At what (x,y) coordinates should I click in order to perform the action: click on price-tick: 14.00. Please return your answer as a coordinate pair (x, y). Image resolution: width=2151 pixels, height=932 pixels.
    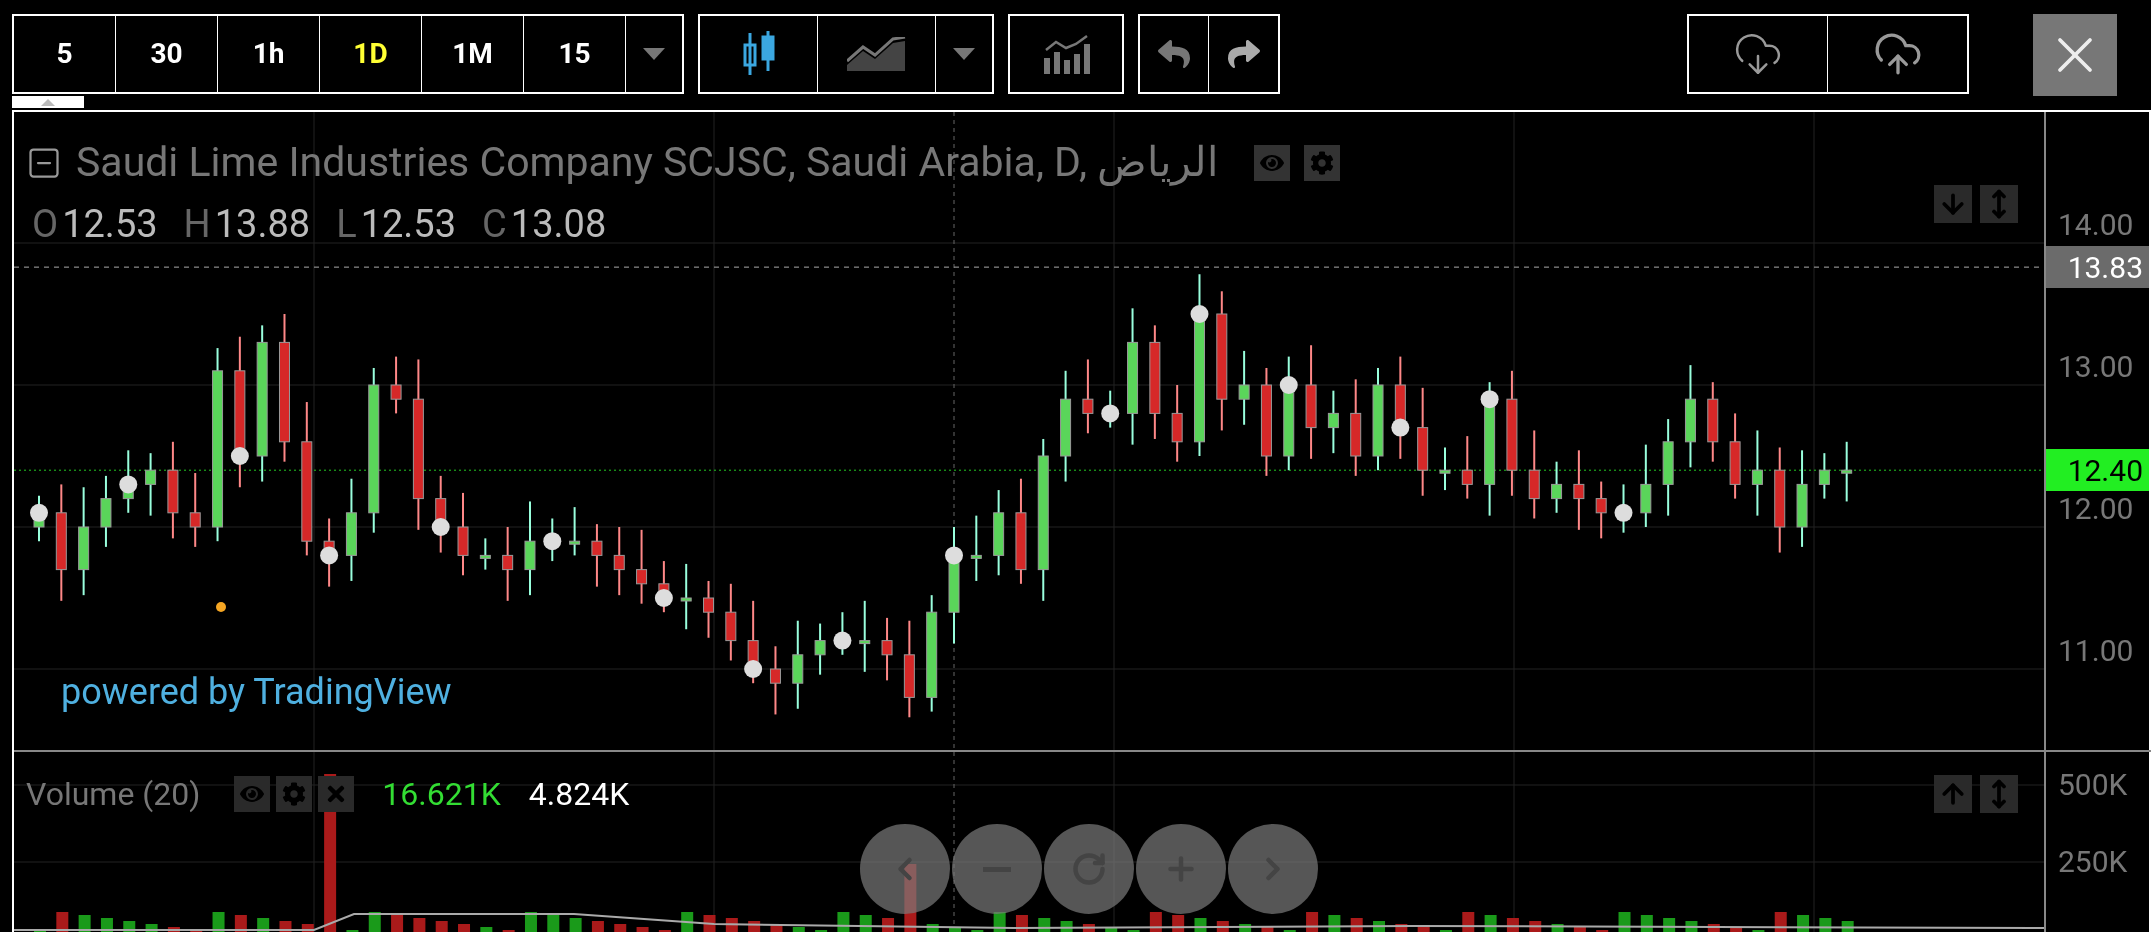
    Looking at the image, I should click on (2096, 225).